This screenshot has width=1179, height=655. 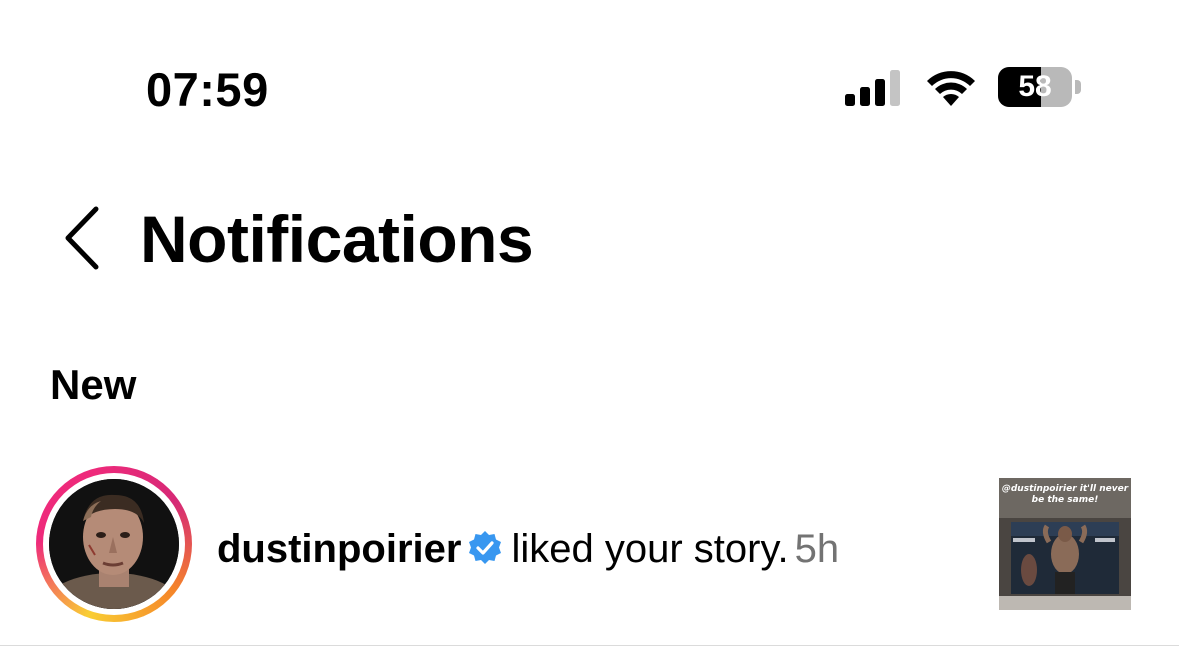 I want to click on story-ring, so click(x=114, y=544).